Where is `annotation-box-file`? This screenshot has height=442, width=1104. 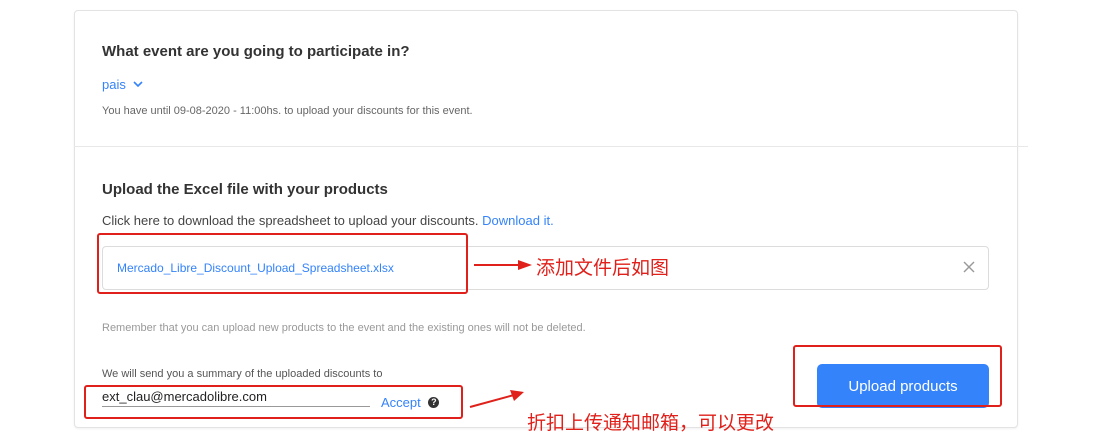
annotation-box-file is located at coordinates (282, 263).